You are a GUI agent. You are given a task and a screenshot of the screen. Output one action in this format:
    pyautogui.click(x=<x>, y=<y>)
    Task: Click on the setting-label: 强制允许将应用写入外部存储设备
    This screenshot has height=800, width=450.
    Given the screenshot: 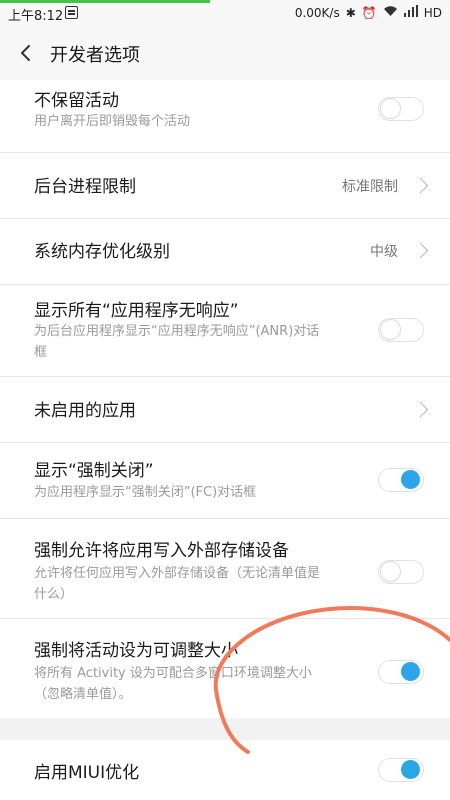 What is the action you would take?
    pyautogui.click(x=161, y=551)
    